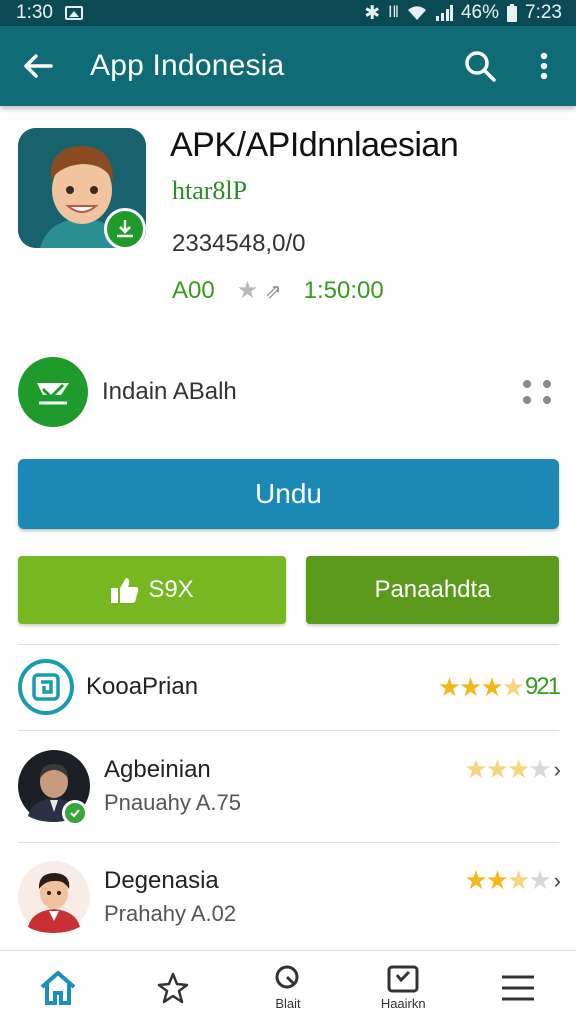 The height and width of the screenshot is (1024, 576). I want to click on developer-name: Indain ABalh, so click(169, 391).